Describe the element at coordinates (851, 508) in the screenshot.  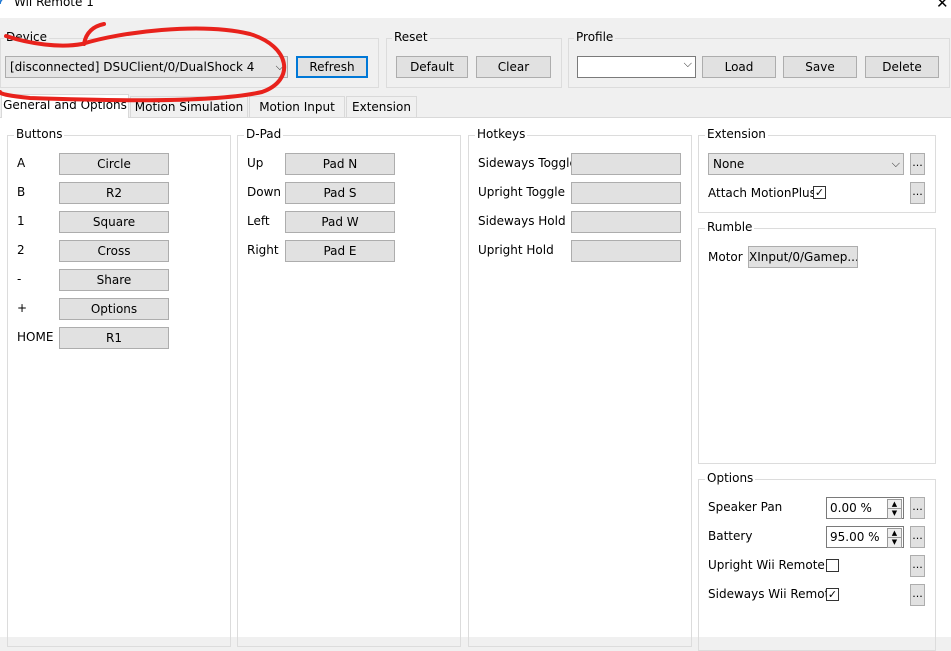
I see `speaker-pan-value: 0.00 %` at that location.